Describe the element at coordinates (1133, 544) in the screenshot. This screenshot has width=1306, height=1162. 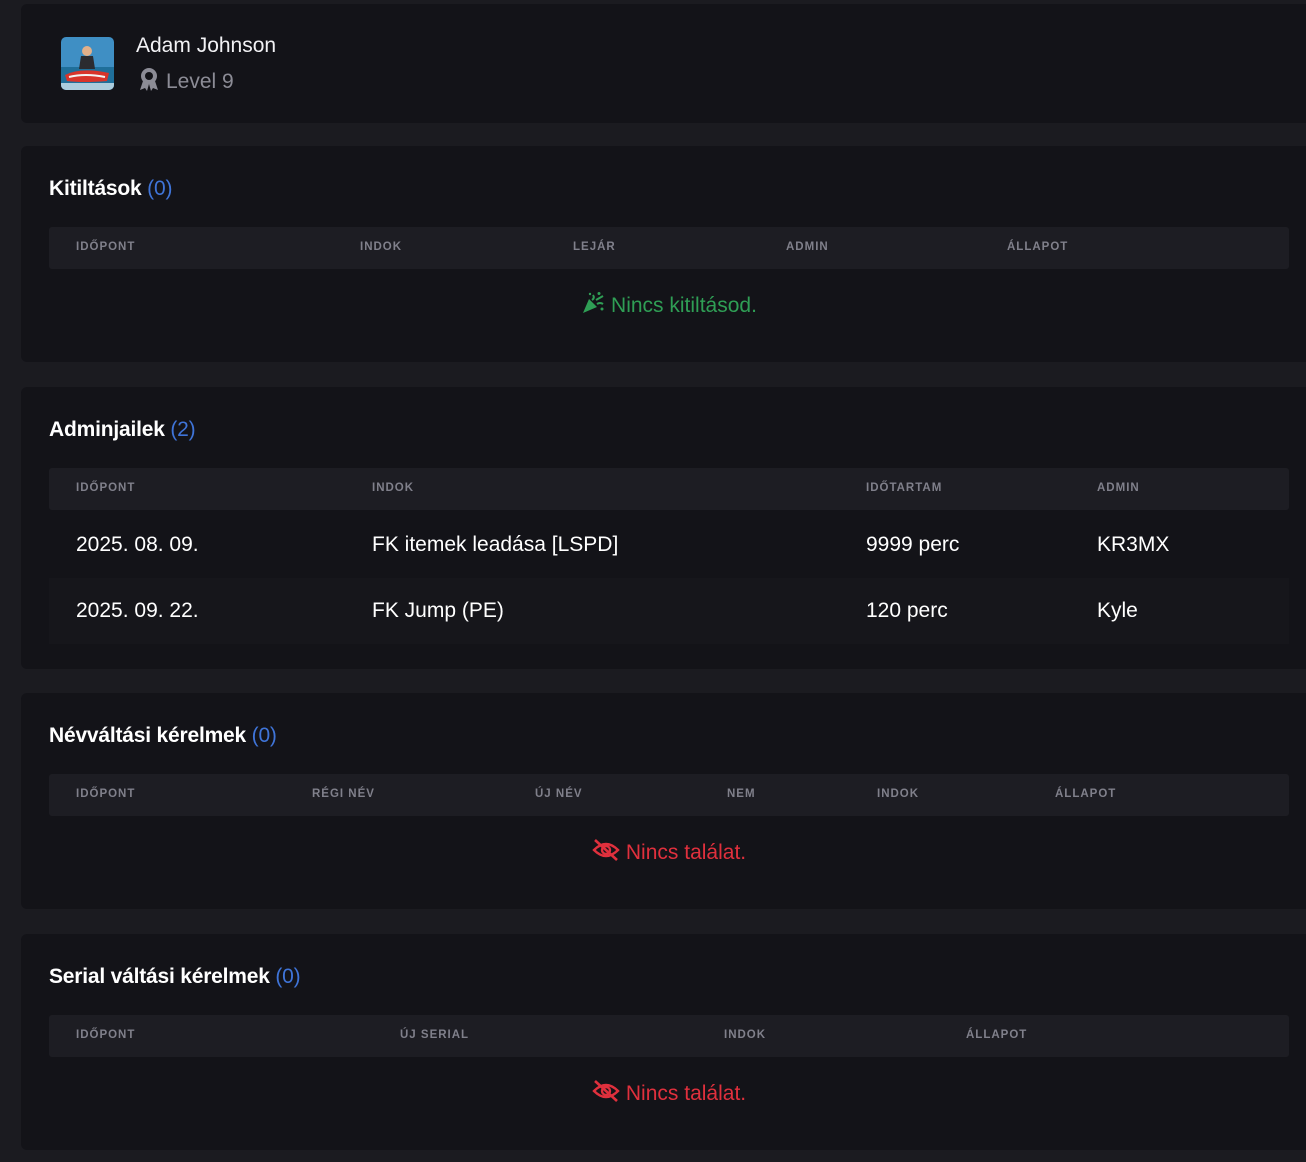
I see `cell-admin: KR3MX` at that location.